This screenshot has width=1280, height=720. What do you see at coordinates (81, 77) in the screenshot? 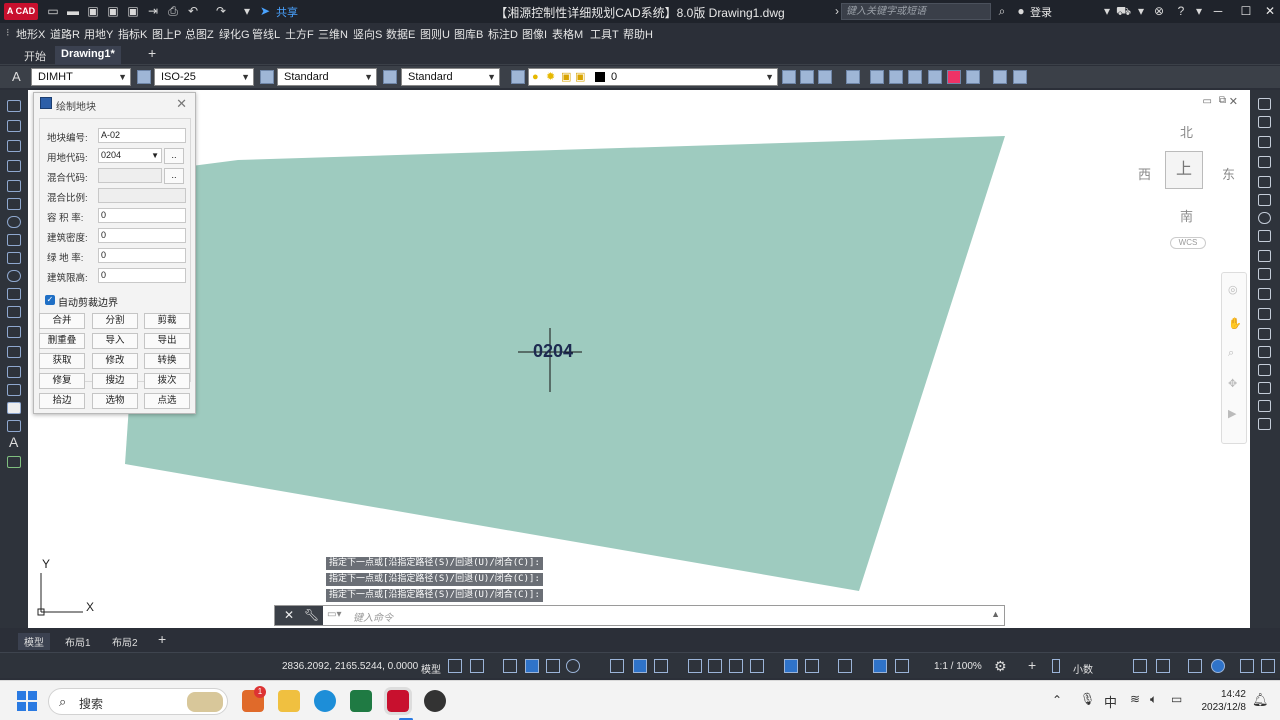
I see `dim-style-select: DIMHT ▼` at bounding box center [81, 77].